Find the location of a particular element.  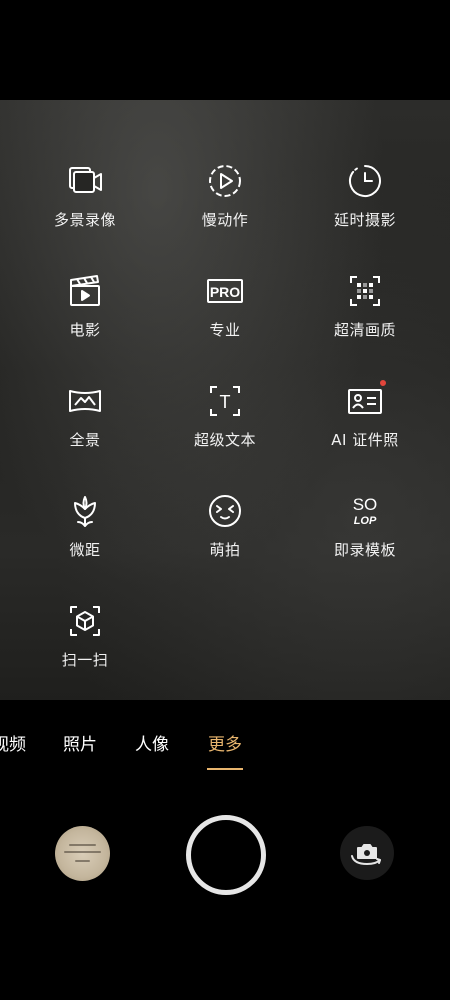

multi-scene-video-icon is located at coordinates (85, 181).